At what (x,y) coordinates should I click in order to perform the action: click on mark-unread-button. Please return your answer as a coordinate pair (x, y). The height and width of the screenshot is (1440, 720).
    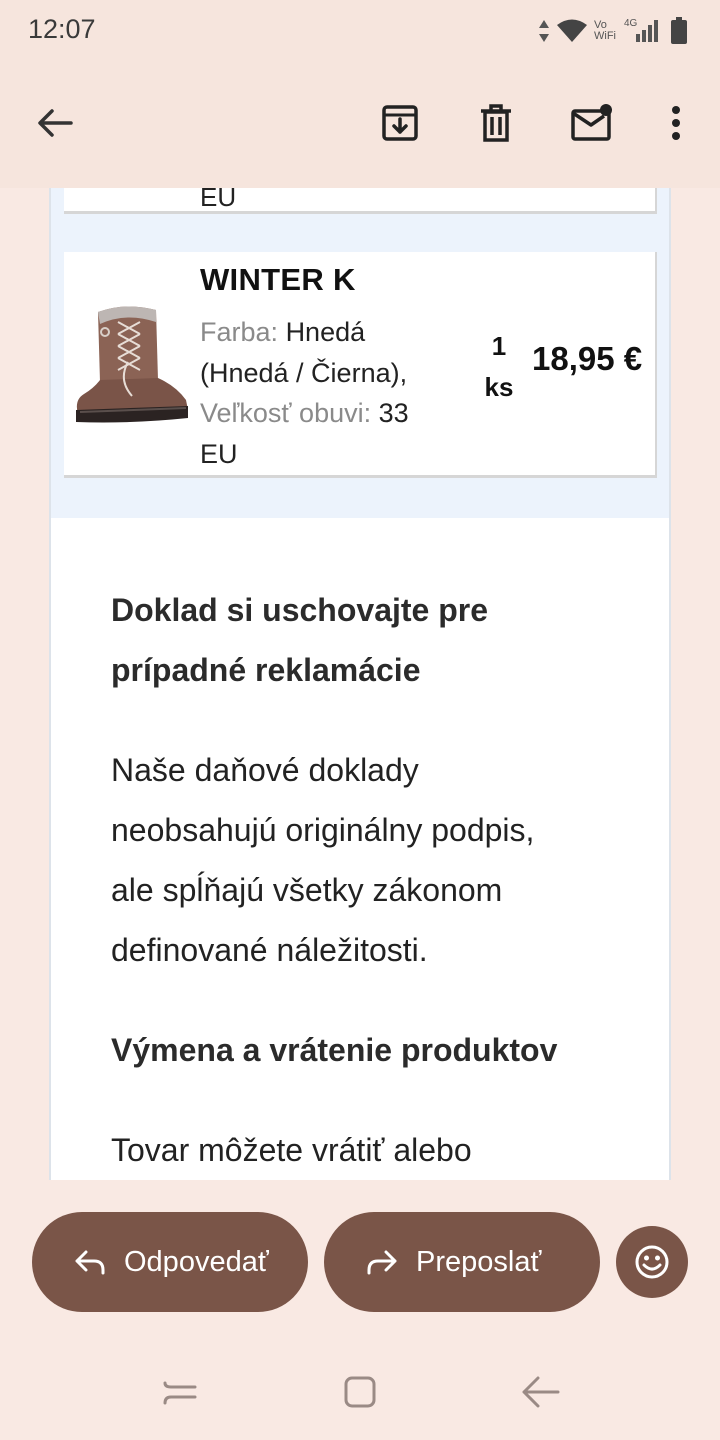
    Looking at the image, I should click on (592, 123).